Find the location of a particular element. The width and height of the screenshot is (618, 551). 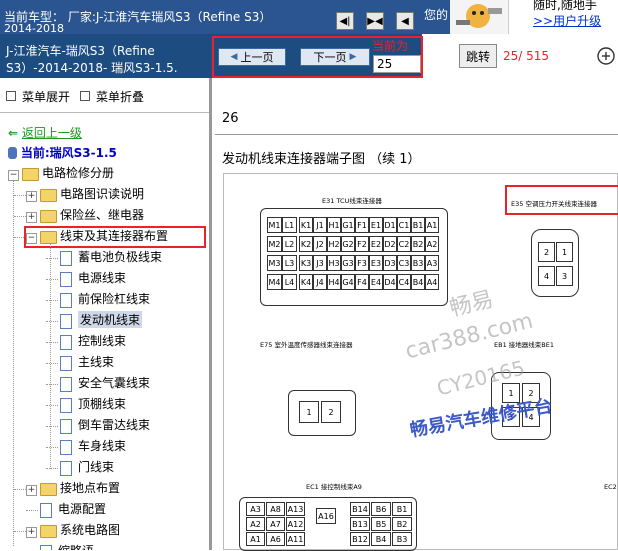

e31-pin: L2 is located at coordinates (289, 244).